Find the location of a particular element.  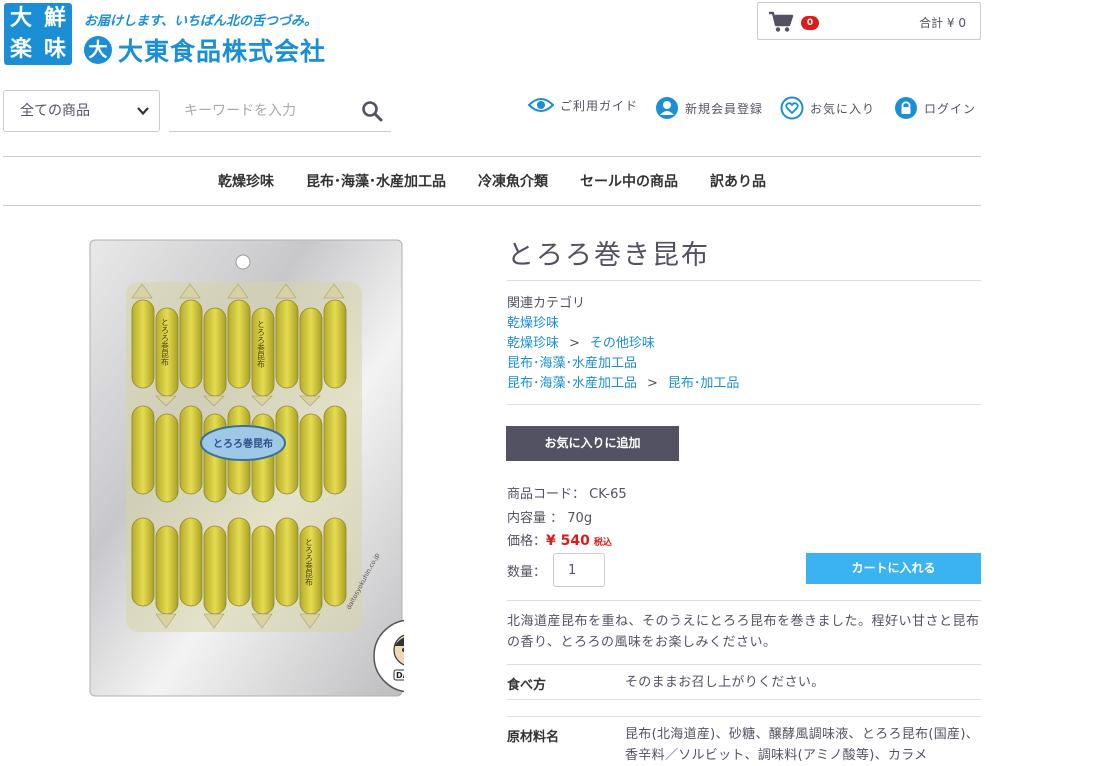

global-nav: 乾燥珍味 昆布･海藻･水産加工品 冷凍魚介類 セール中の商品 訳あり品 is located at coordinates (492, 181).